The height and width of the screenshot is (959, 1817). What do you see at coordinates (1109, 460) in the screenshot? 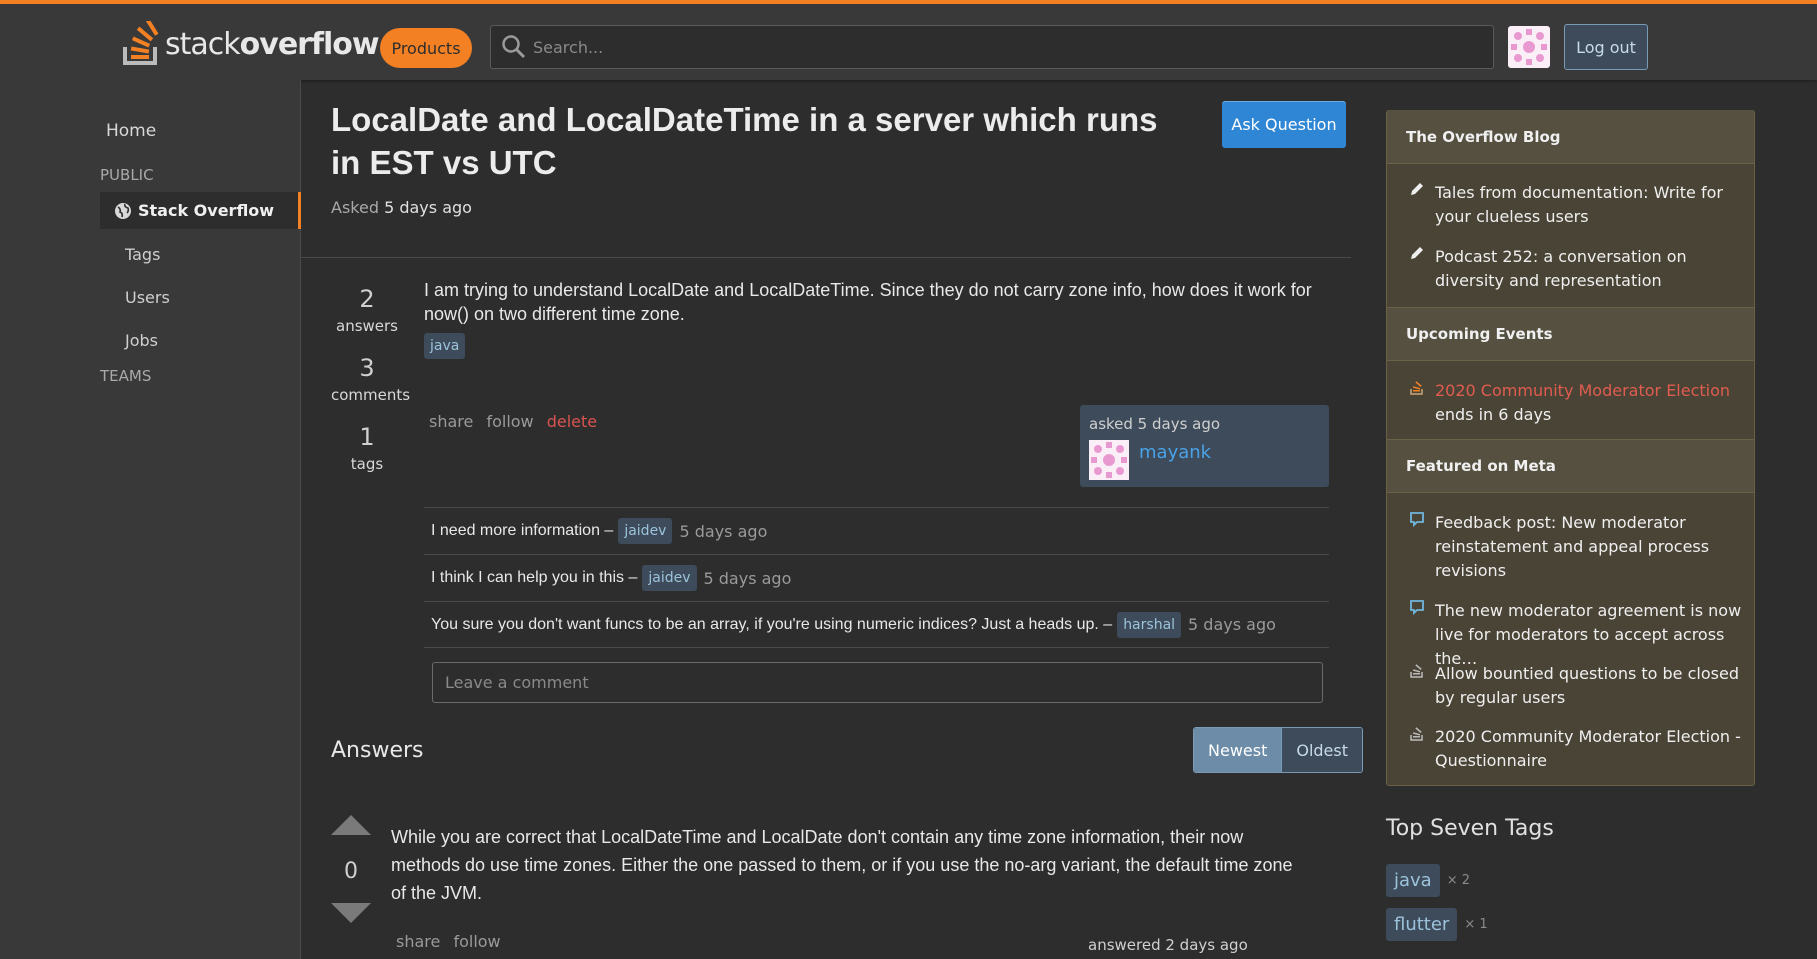
I see `owner-avatar` at bounding box center [1109, 460].